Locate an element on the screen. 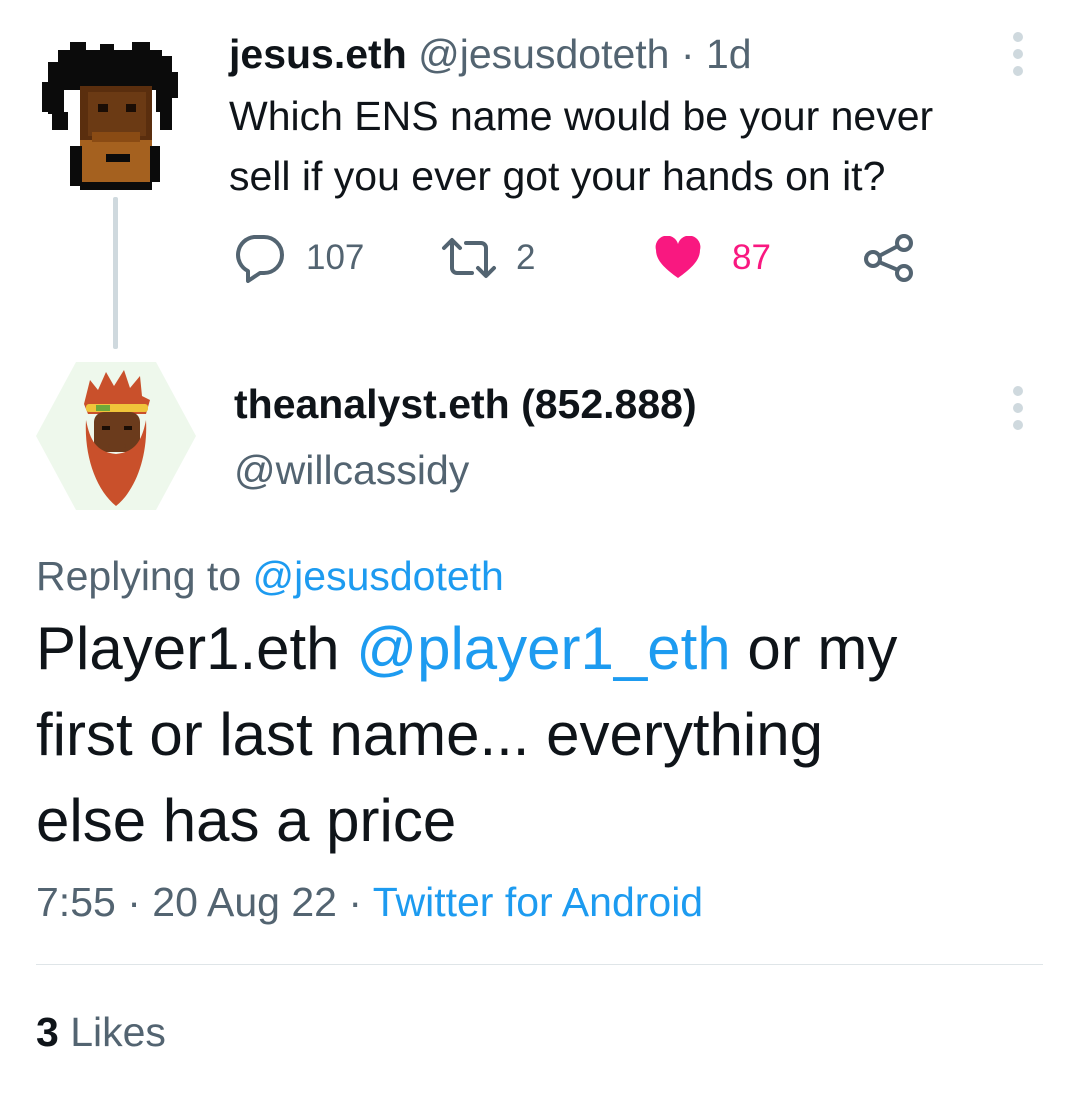 The width and height of the screenshot is (1077, 1094). share-icon is located at coordinates (888, 258).